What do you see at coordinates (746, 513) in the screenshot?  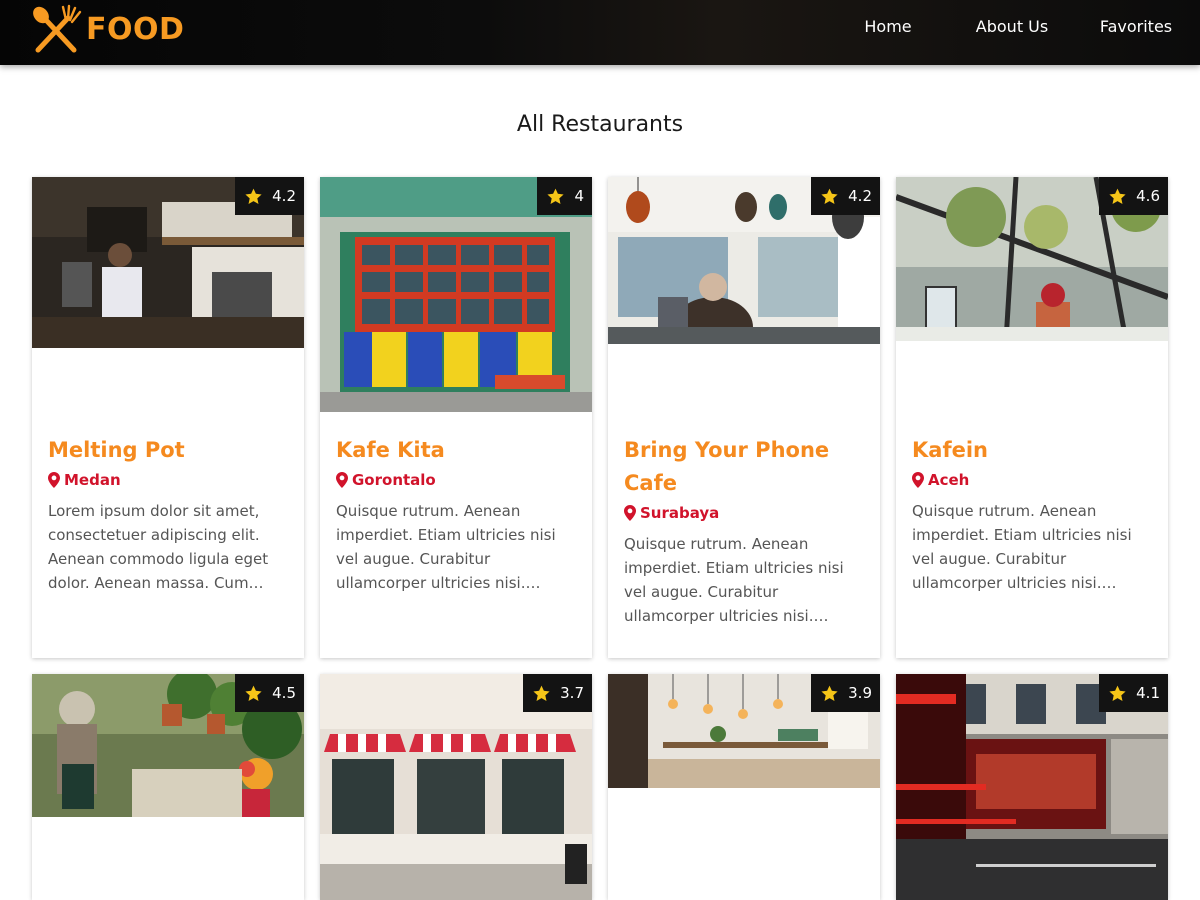 I see `restaurant-city: Surabaya` at bounding box center [746, 513].